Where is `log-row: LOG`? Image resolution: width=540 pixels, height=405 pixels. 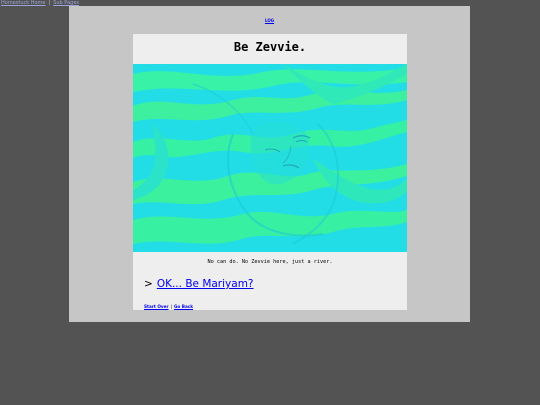 log-row: LOG is located at coordinates (269, 20).